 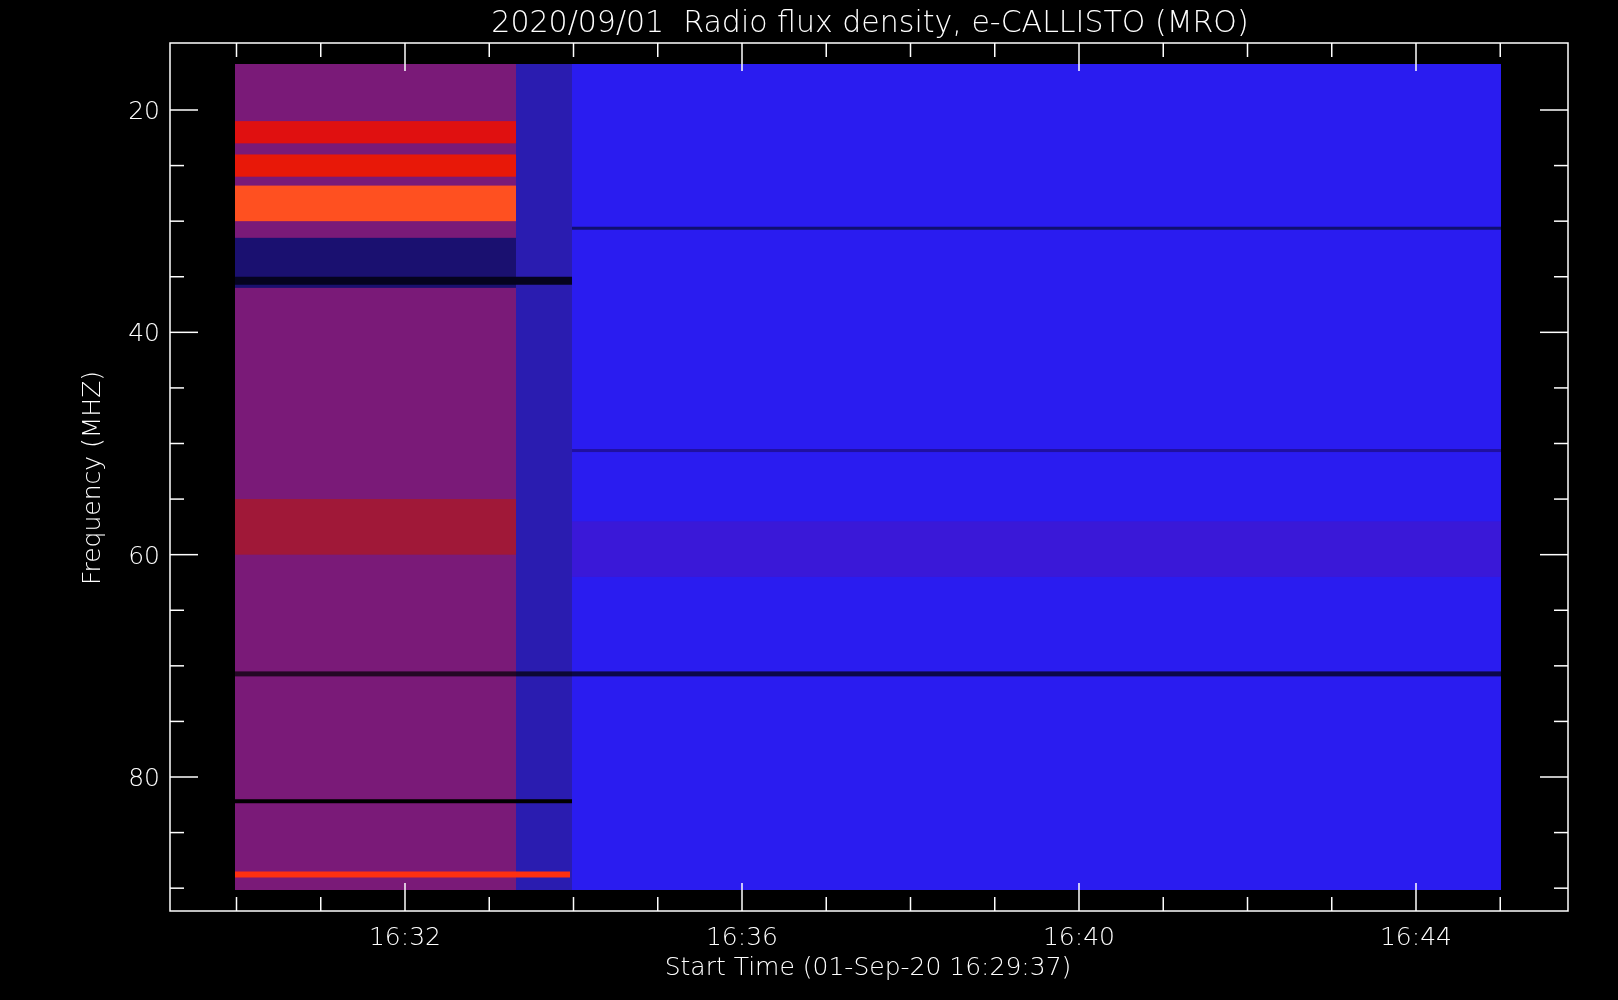 I want to click on tick-label: 16:36, so click(x=742, y=936).